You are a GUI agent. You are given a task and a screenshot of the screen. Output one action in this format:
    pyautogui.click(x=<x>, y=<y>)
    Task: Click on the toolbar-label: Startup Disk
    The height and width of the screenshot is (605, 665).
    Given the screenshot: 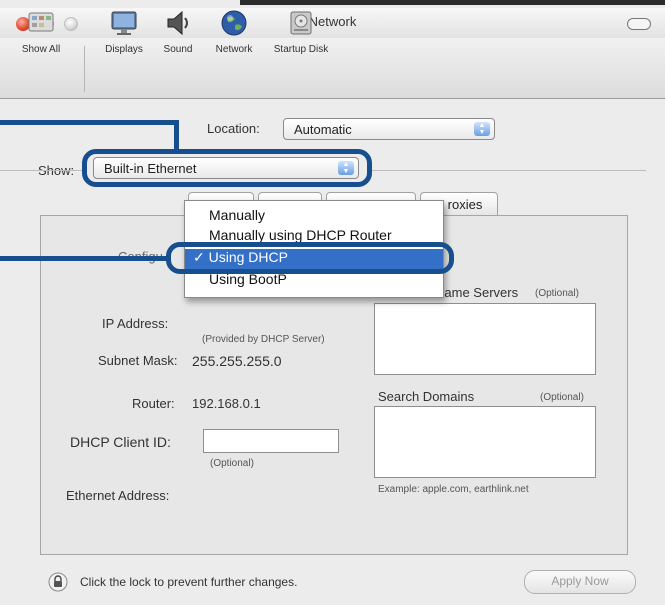 What is the action you would take?
    pyautogui.click(x=301, y=49)
    